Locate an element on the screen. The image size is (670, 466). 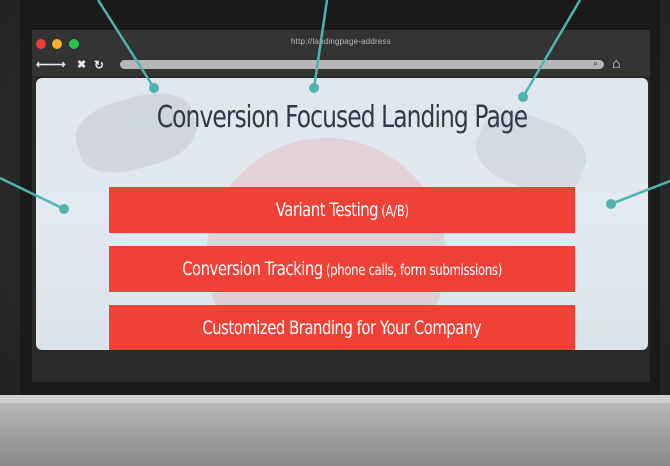
stop-icon: ✖ is located at coordinates (81, 65).